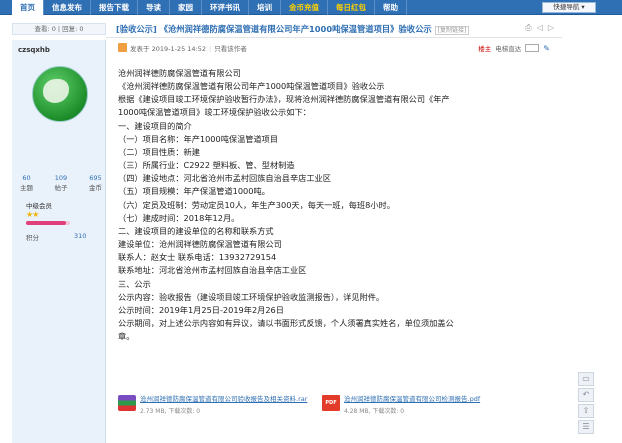  I want to click on main-nav: 首页 信息发布 报告下载 导读 家园 环评书讯 培训 金币充值 每日红包 帮助, so click(209, 7).